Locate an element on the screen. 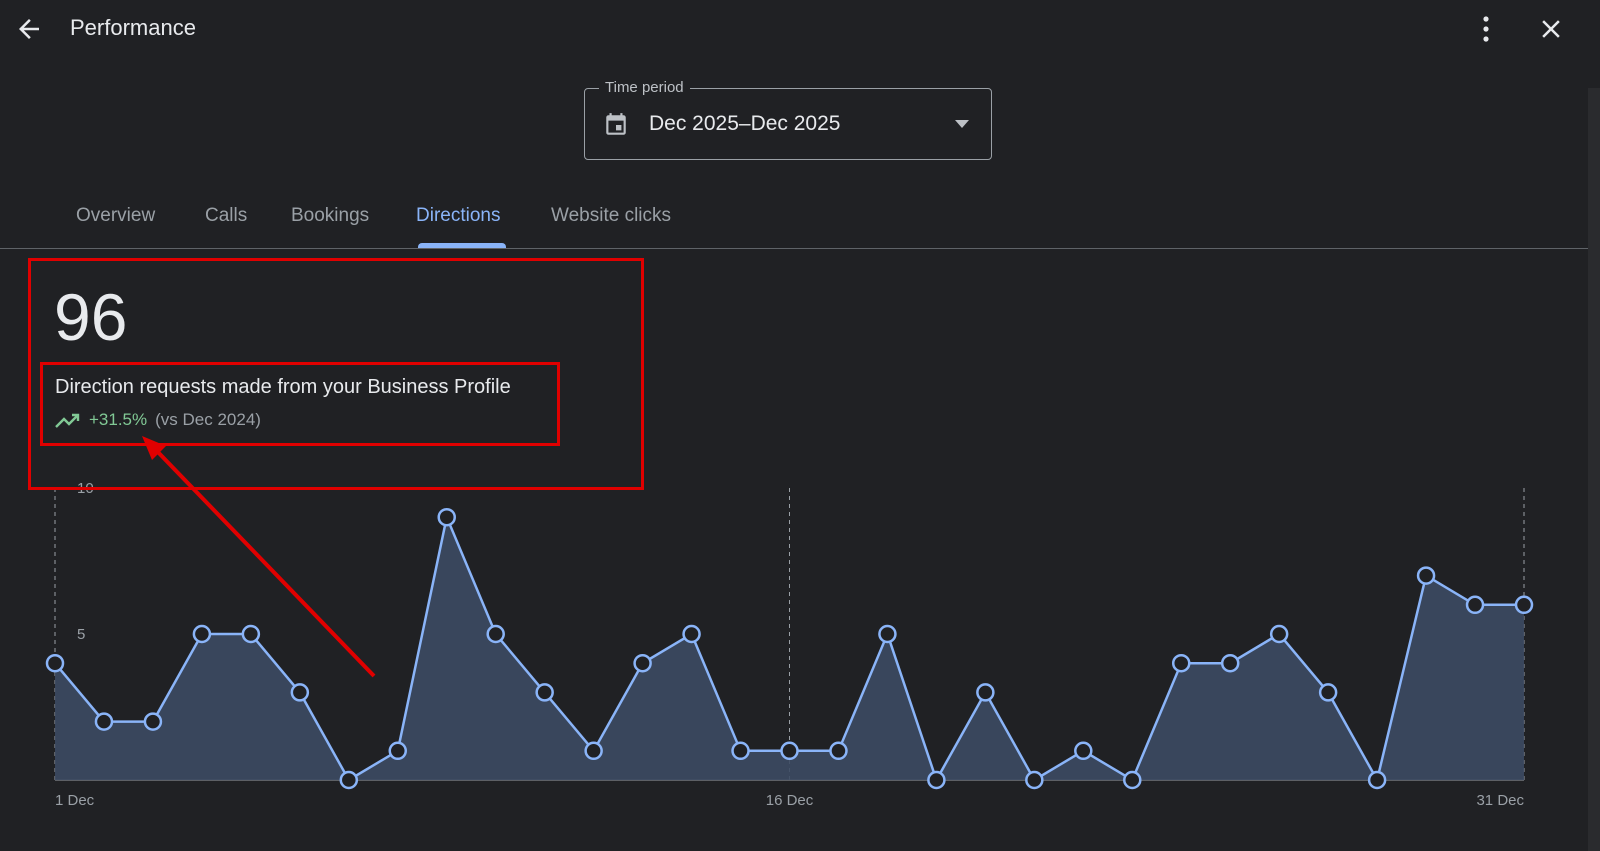 This screenshot has height=851, width=1600. annotation-box-inner is located at coordinates (300, 404).